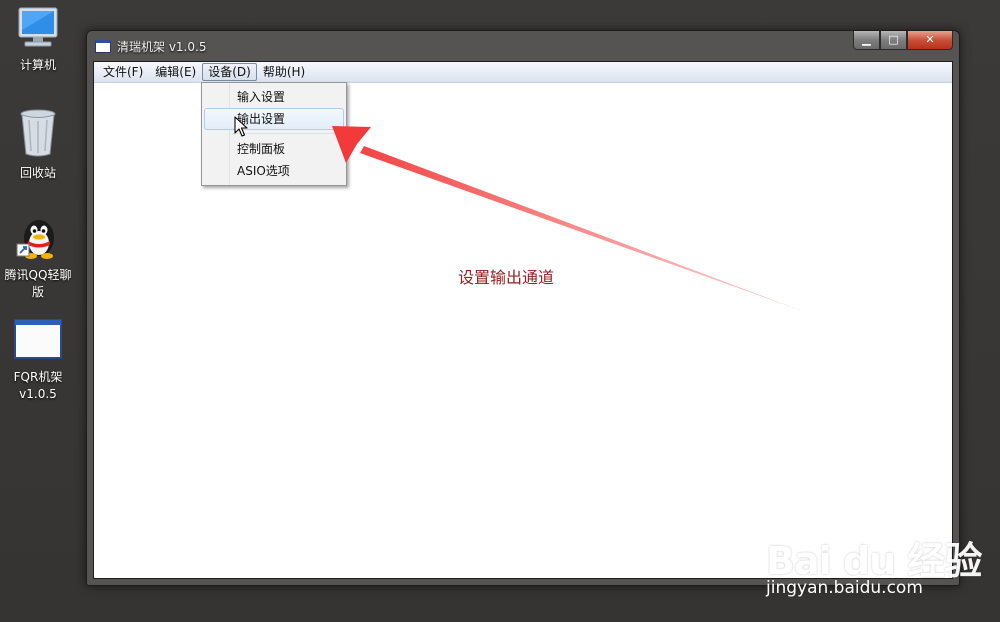 This screenshot has width=1000, height=622. What do you see at coordinates (506, 277) in the screenshot?
I see `annotation-text: 设置输出通道` at bounding box center [506, 277].